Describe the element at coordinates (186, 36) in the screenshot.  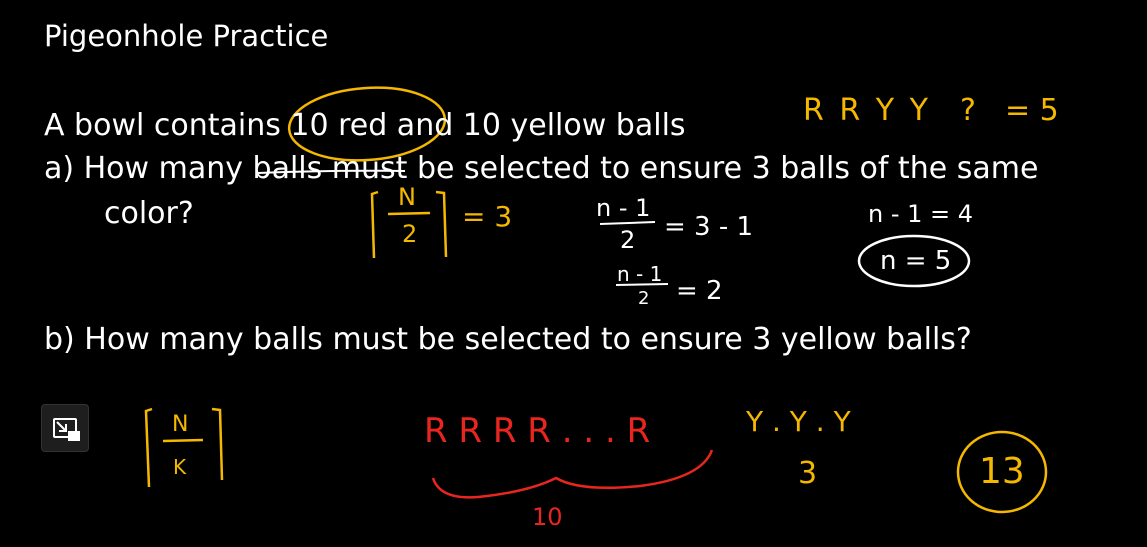
I see `page-title: Pigeonhole Practice` at that location.